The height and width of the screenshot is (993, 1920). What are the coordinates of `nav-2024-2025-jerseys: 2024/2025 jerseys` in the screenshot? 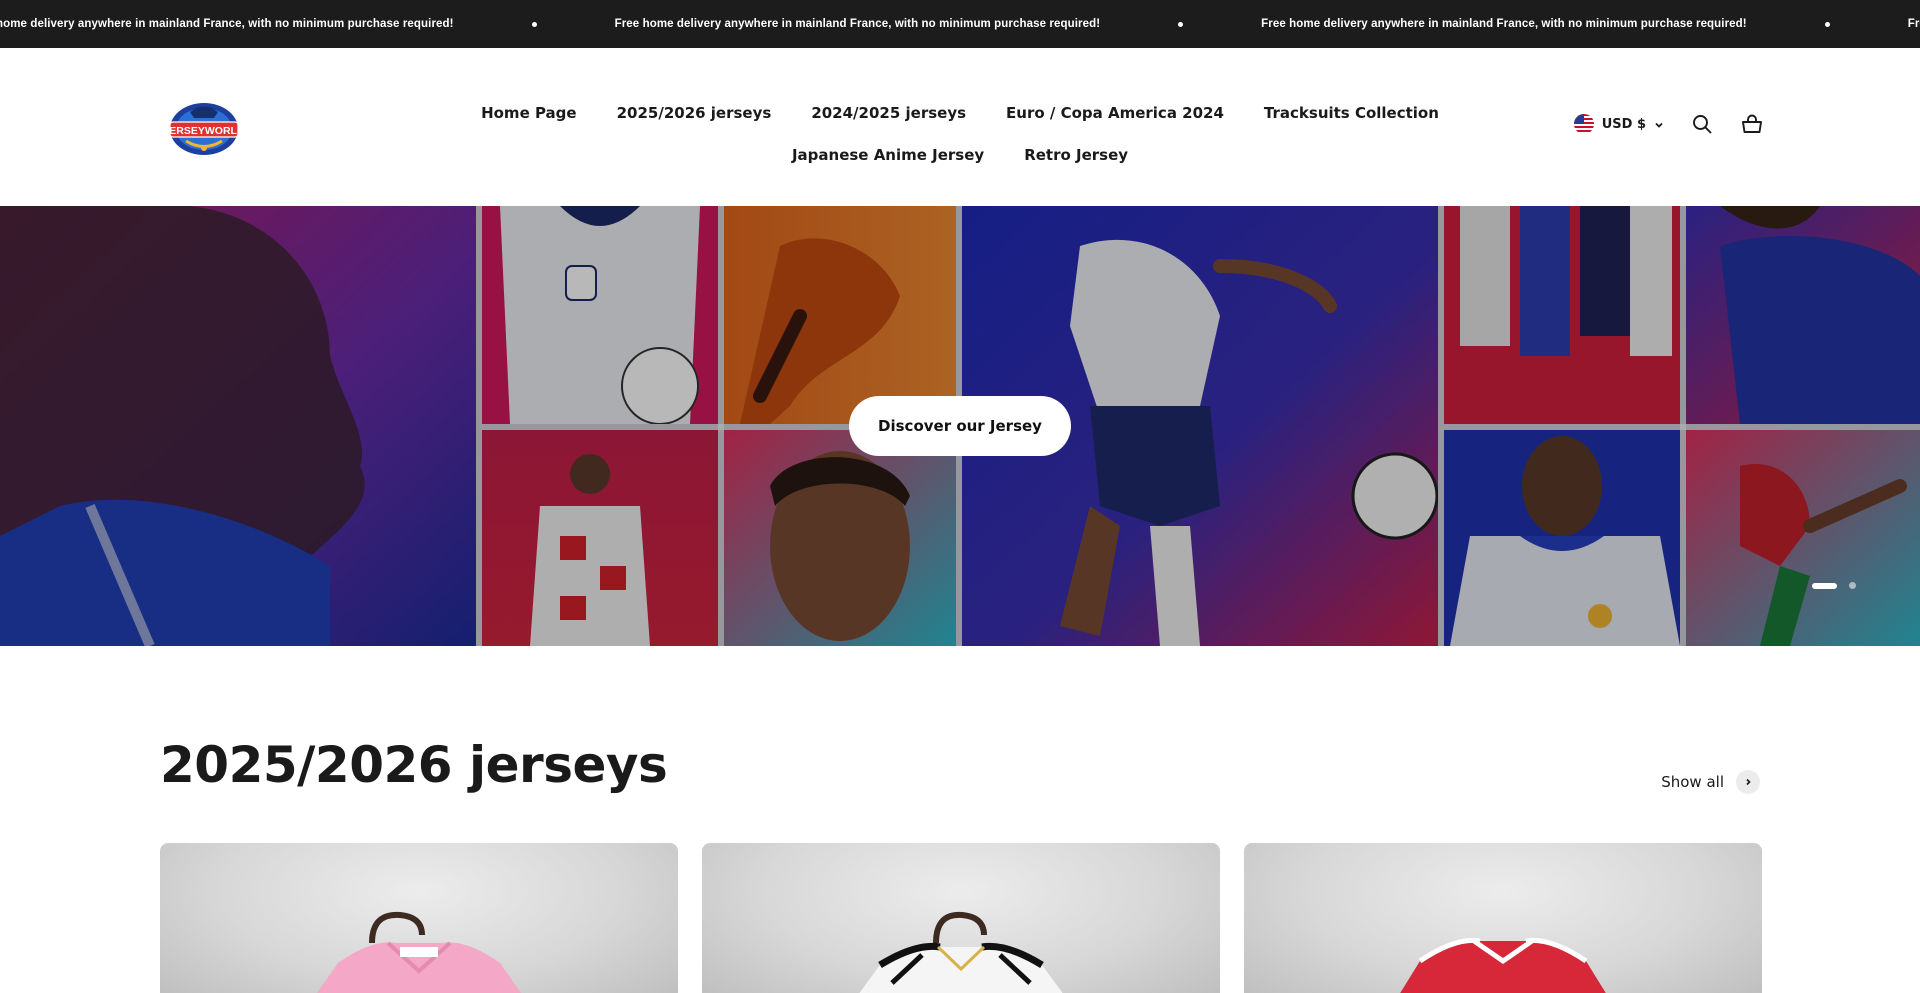 It's located at (888, 113).